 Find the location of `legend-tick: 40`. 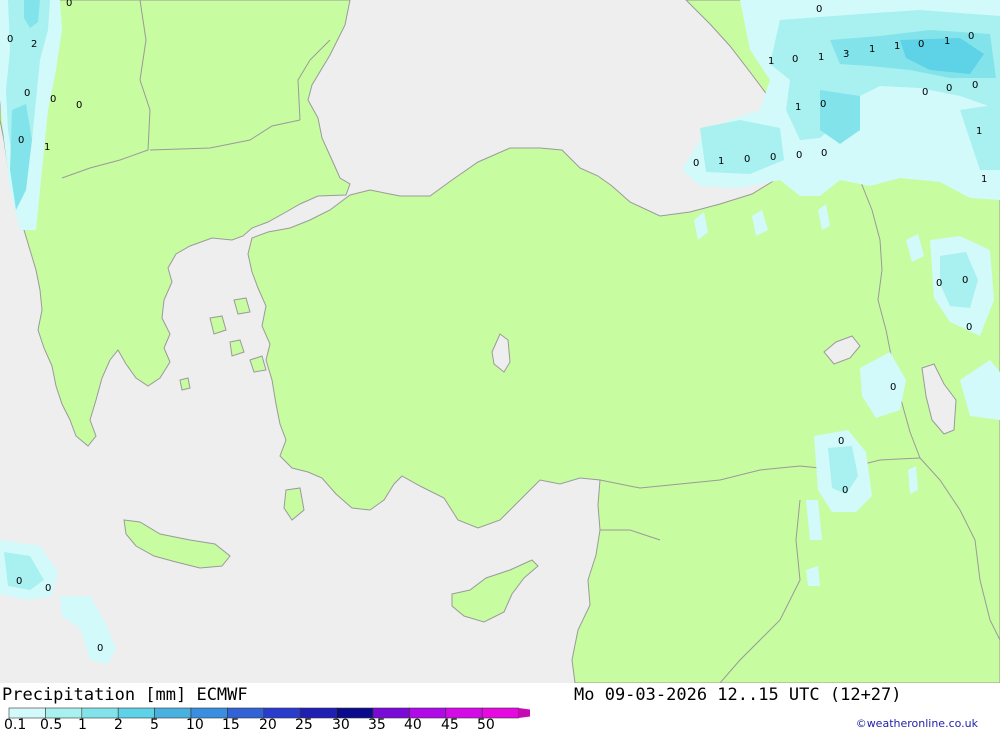

legend-tick: 40 is located at coordinates (413, 725).